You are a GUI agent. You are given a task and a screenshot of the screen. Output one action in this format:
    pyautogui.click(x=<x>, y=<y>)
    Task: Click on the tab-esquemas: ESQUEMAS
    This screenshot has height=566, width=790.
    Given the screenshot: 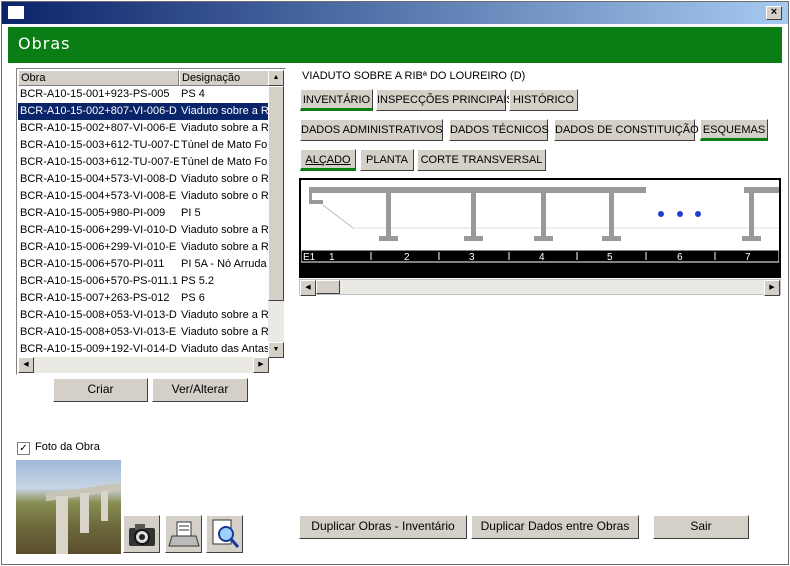 What is the action you would take?
    pyautogui.click(x=734, y=130)
    